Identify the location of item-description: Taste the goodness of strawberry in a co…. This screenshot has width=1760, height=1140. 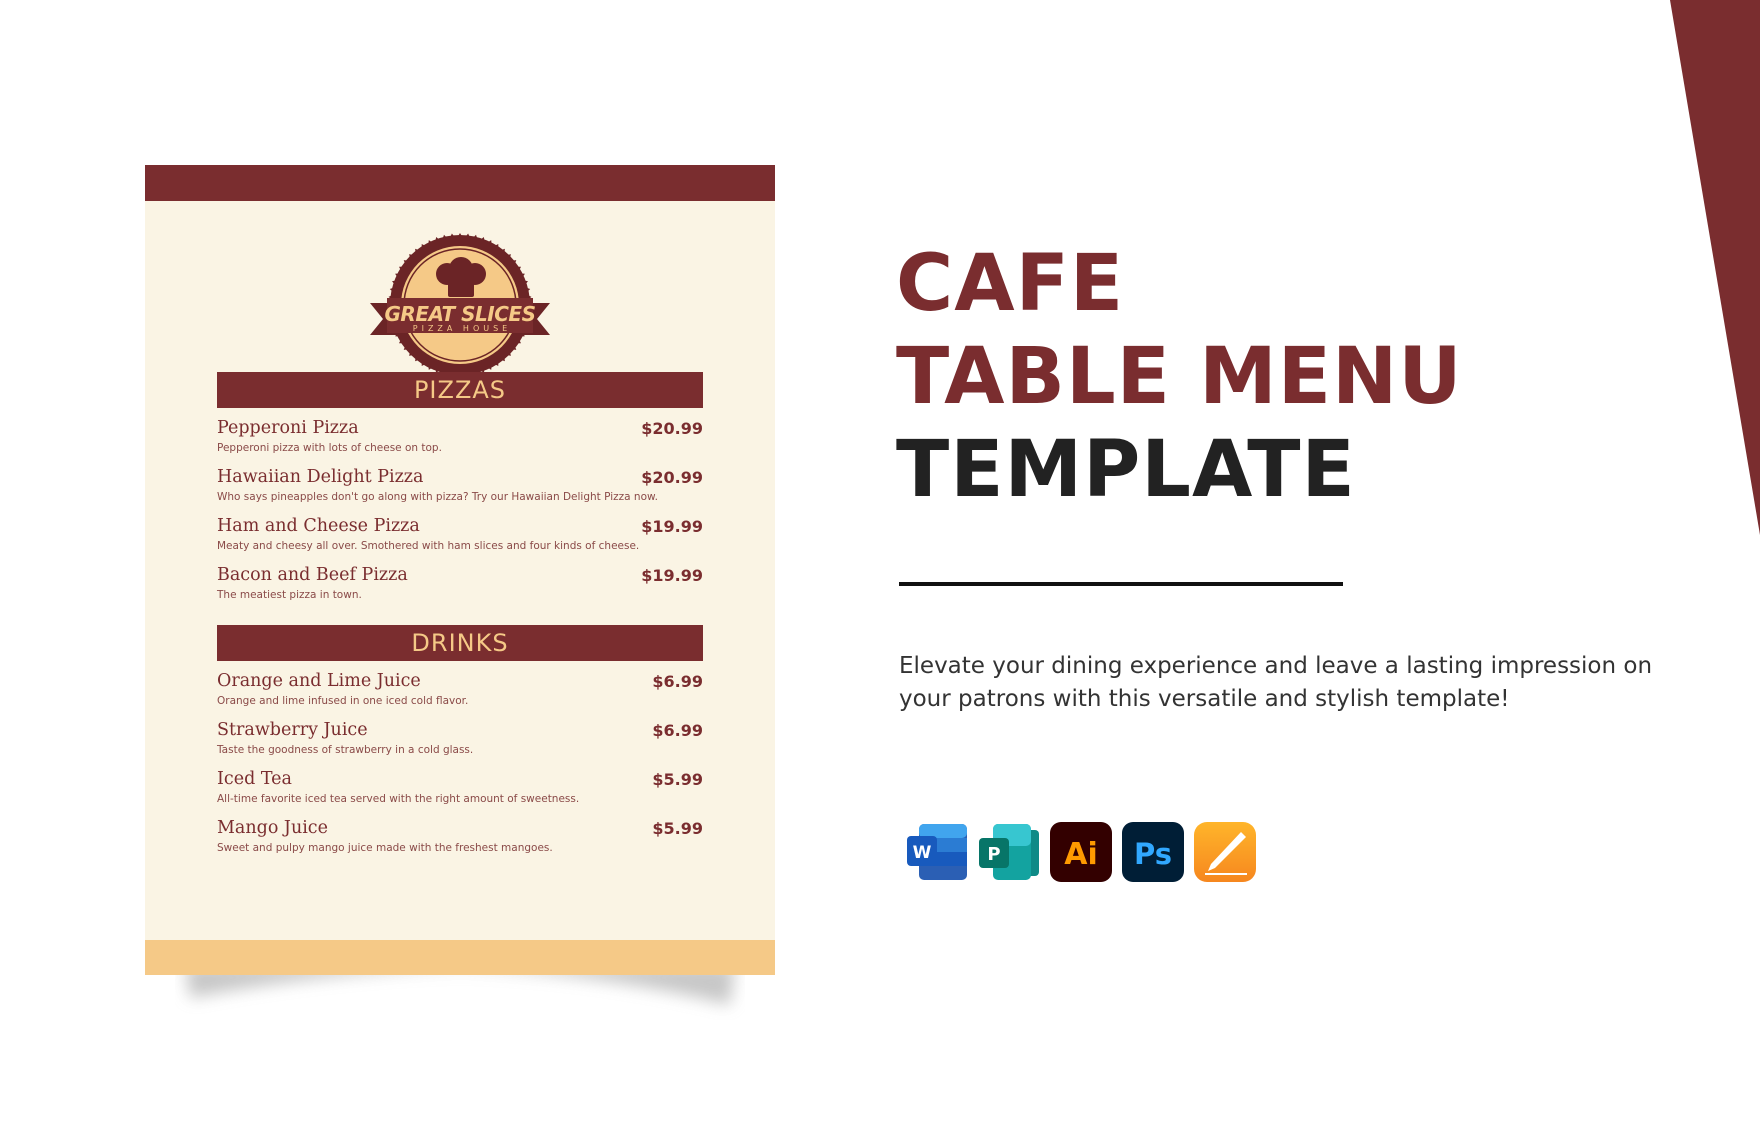
(345, 750).